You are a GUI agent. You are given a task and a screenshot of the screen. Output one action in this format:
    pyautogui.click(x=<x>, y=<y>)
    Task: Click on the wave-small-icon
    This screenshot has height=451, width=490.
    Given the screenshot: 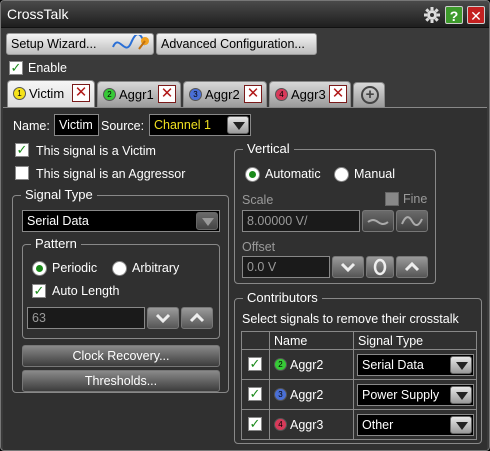 What is the action you would take?
    pyautogui.click(x=378, y=222)
    